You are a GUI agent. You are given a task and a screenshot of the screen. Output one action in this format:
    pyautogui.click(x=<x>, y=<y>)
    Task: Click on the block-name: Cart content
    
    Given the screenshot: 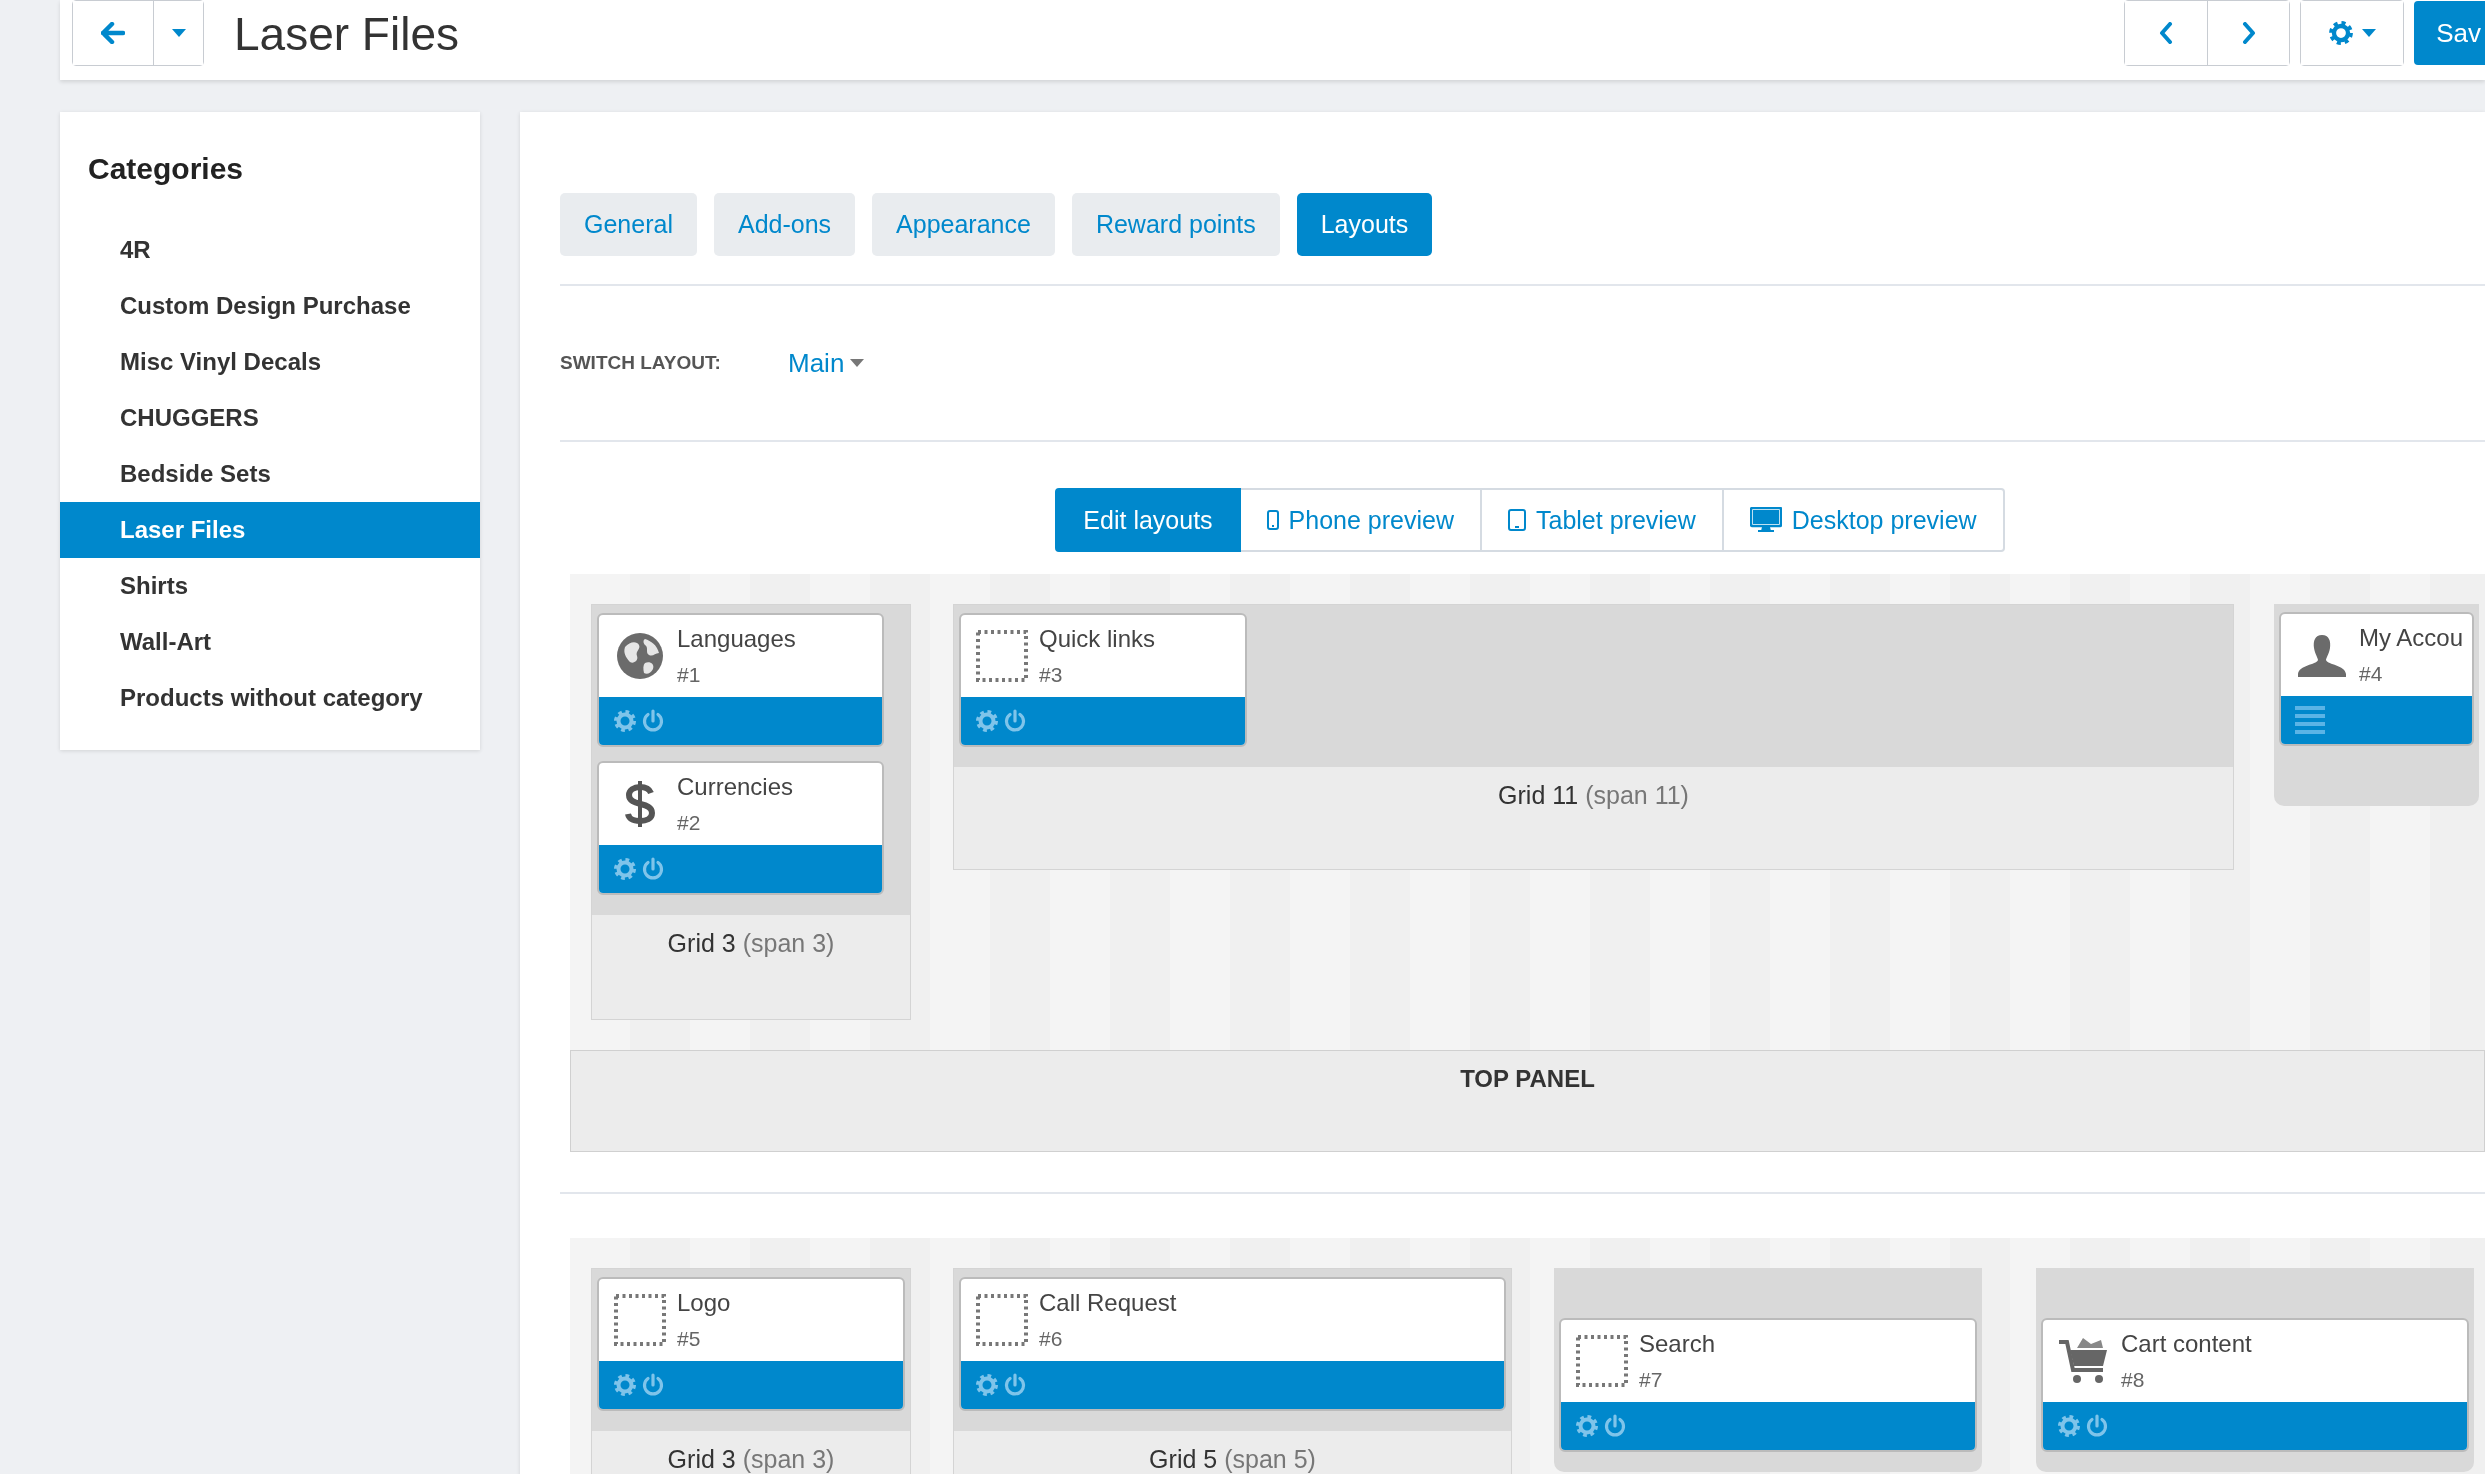 What is the action you would take?
    pyautogui.click(x=2186, y=1344)
    